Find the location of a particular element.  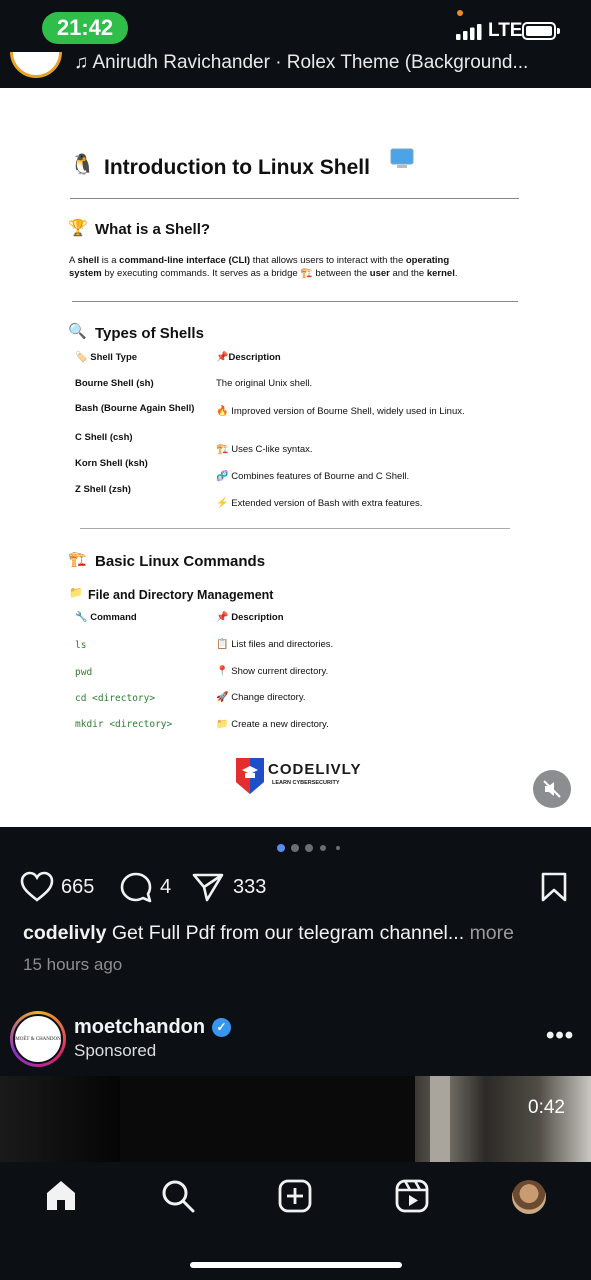

caption-username: codelivly is located at coordinates (64, 933).